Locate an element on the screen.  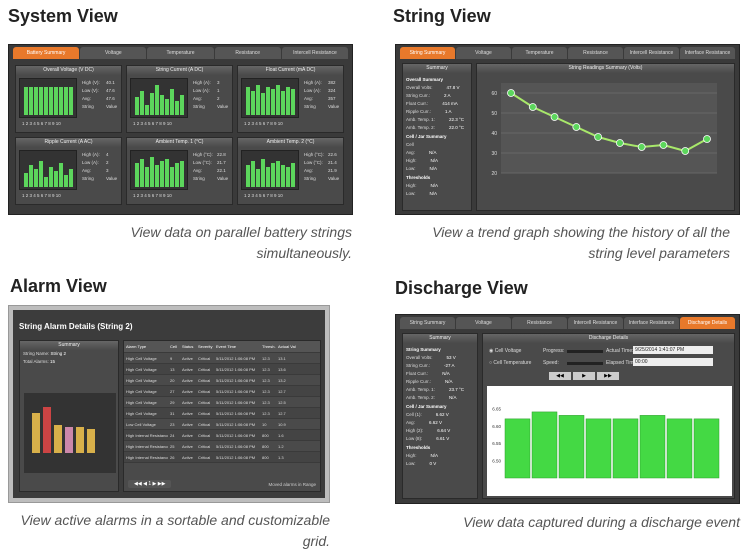
column-header: Cell is located at coordinates (174, 346).